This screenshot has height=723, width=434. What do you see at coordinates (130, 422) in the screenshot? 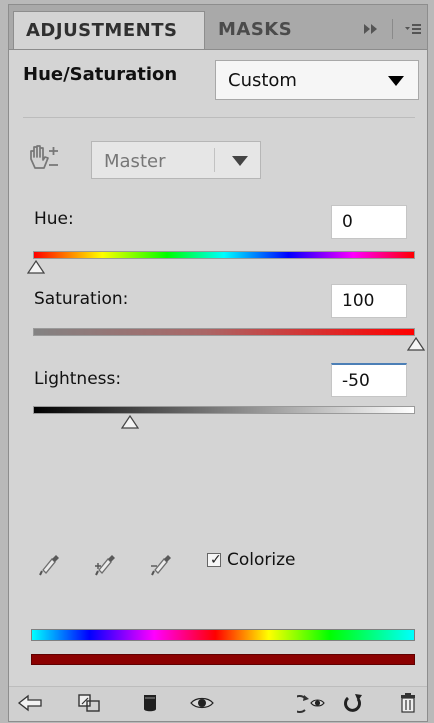
I see `lightness-slider-thumb` at bounding box center [130, 422].